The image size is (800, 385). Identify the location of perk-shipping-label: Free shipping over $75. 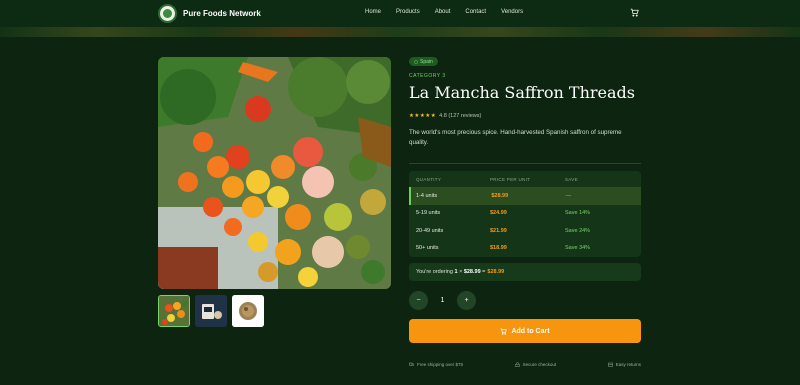
(440, 364).